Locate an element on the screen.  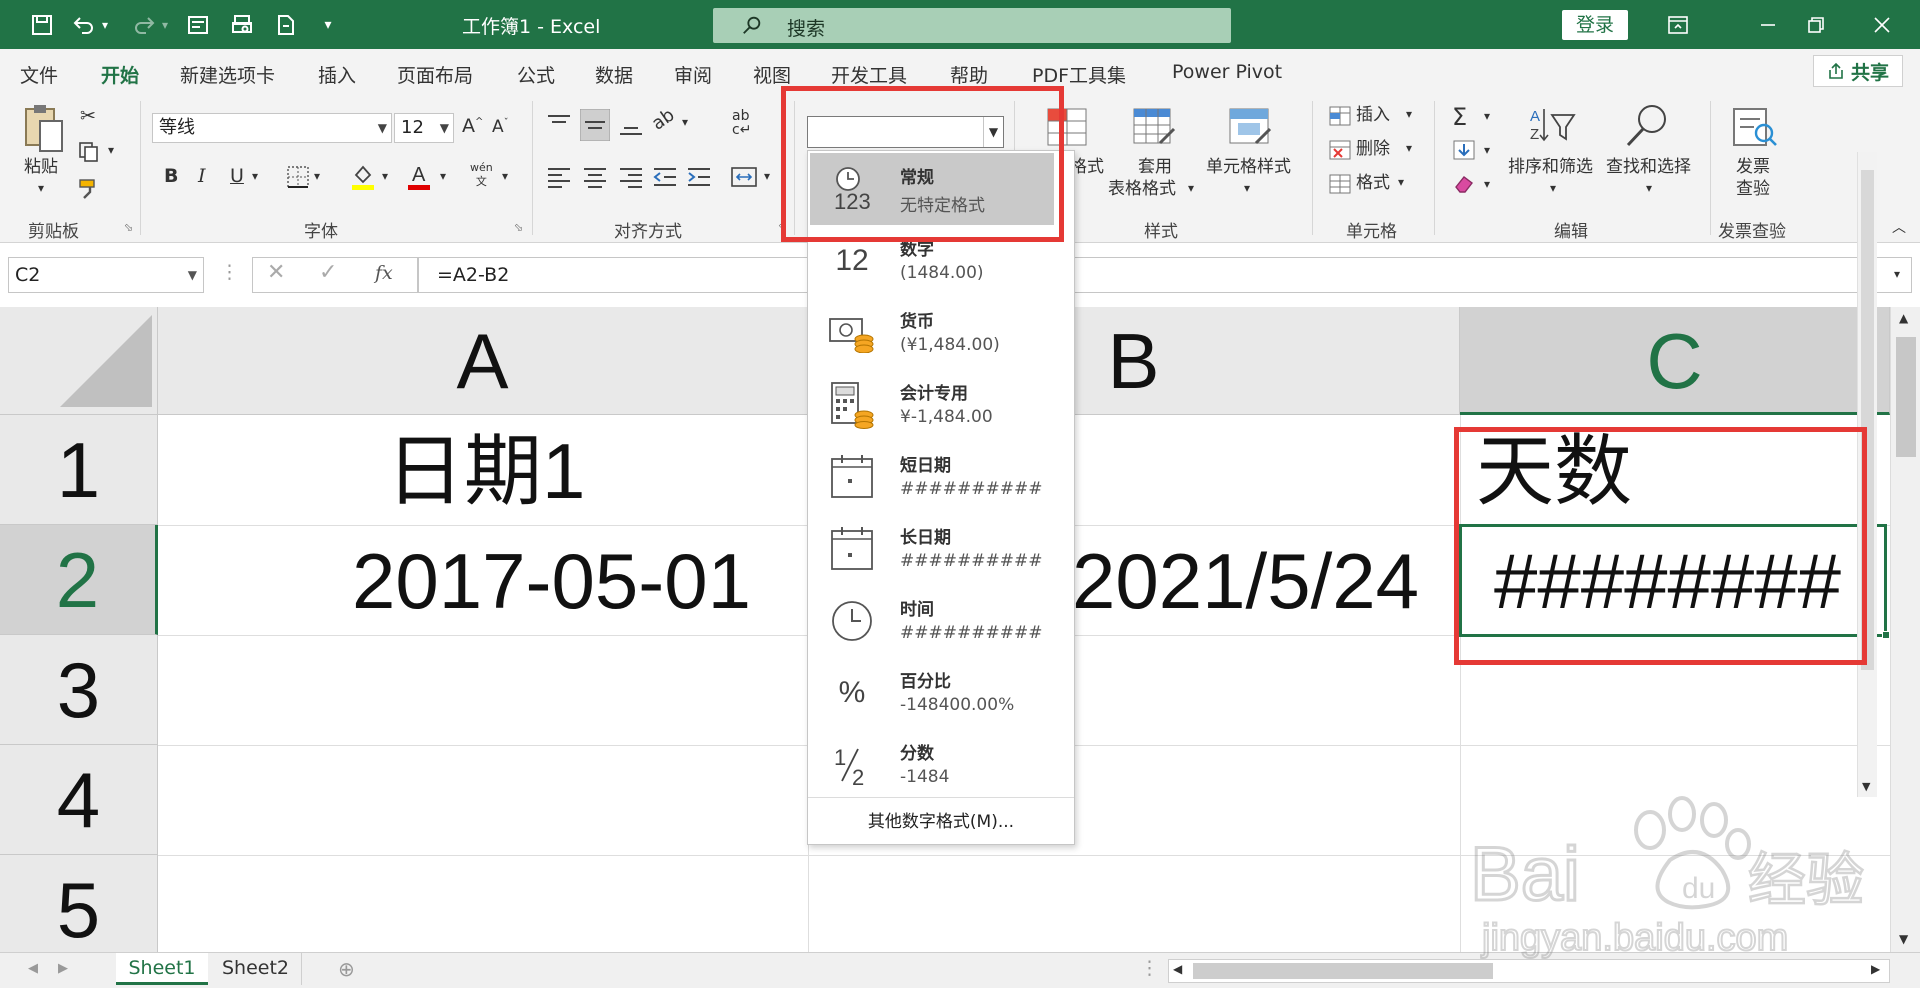
name-box: C2 ▼ is located at coordinates (106, 275).